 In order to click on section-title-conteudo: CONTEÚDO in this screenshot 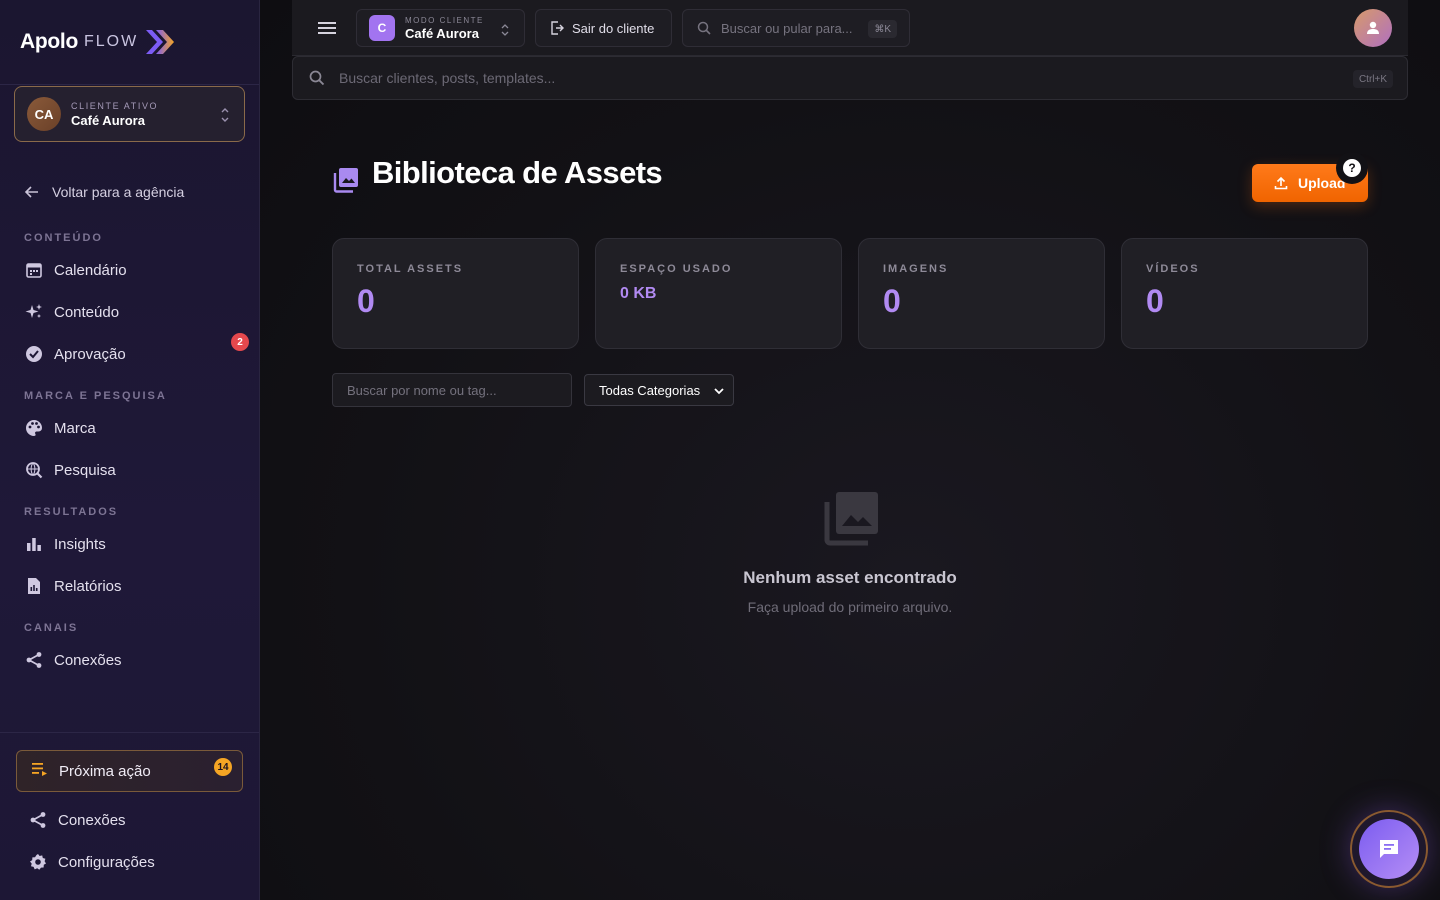, I will do `click(63, 238)`.